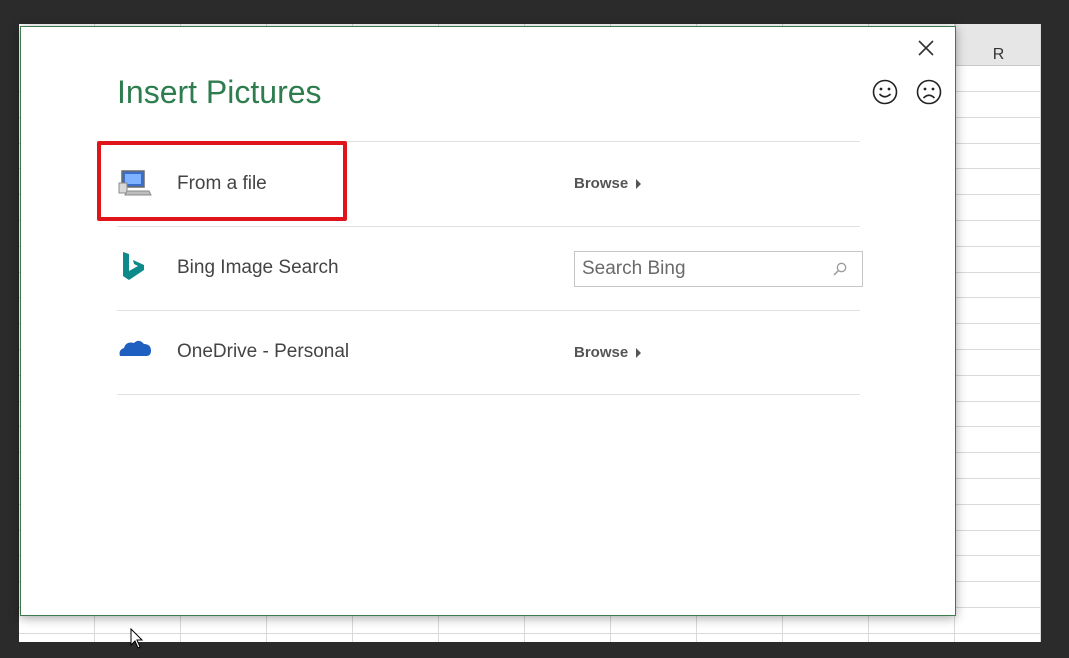  What do you see at coordinates (263, 351) in the screenshot?
I see `row-label: OneDrive - Personal` at bounding box center [263, 351].